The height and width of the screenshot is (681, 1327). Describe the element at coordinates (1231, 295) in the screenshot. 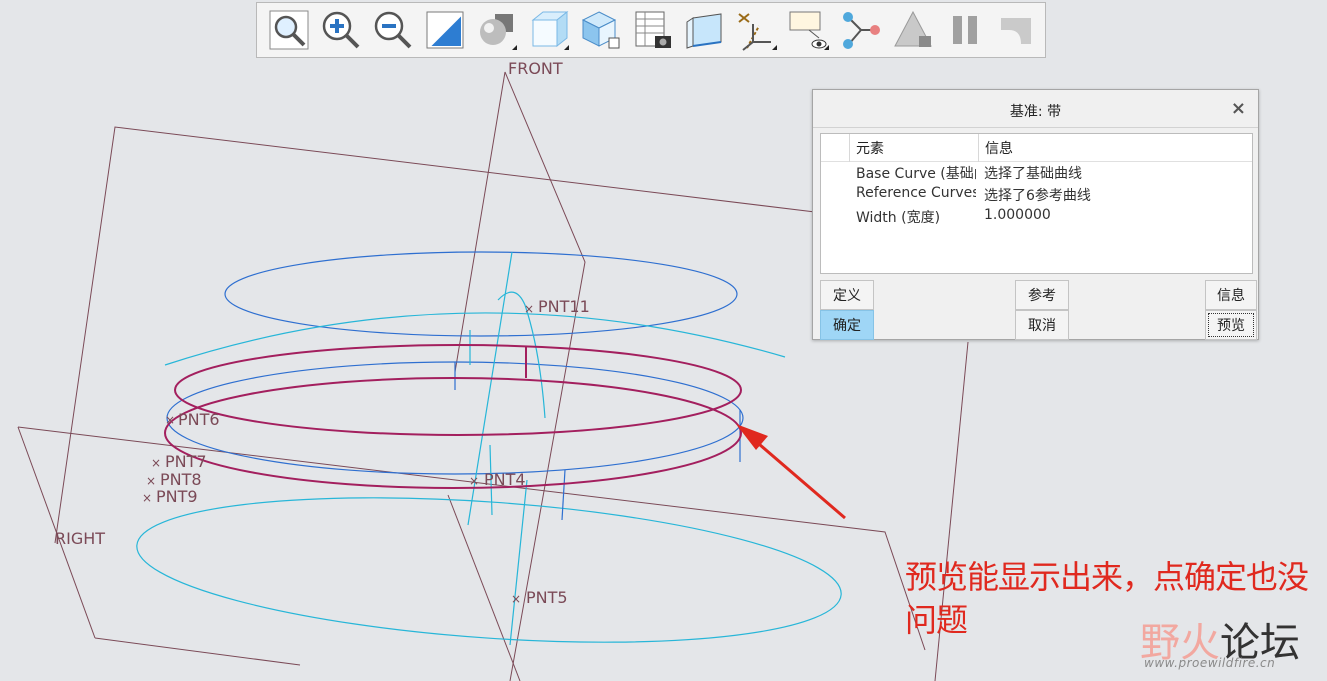

I see `info-button: 信息` at that location.